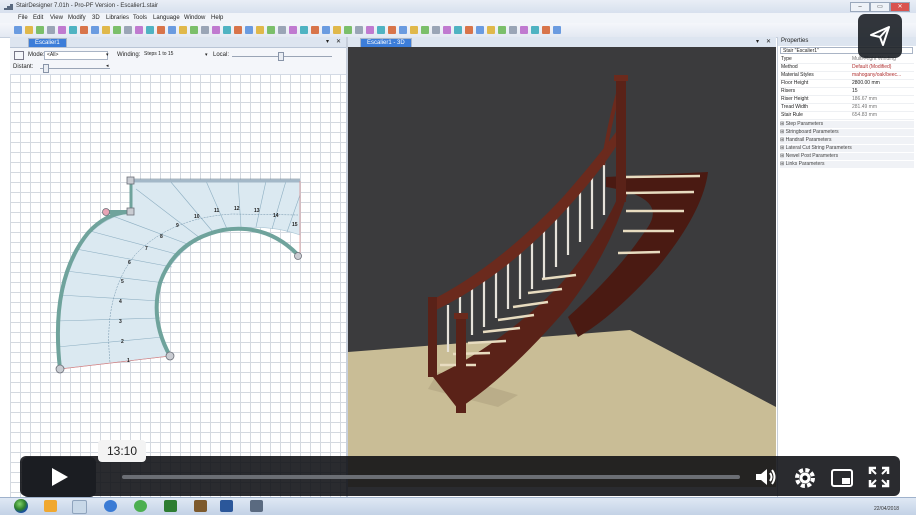 The image size is (916, 515). I want to click on menu-language: Language, so click(166, 18).